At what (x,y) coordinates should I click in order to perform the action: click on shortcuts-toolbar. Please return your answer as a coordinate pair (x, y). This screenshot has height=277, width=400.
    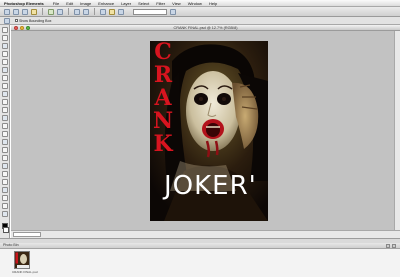
    Looking at the image, I should click on (200, 12).